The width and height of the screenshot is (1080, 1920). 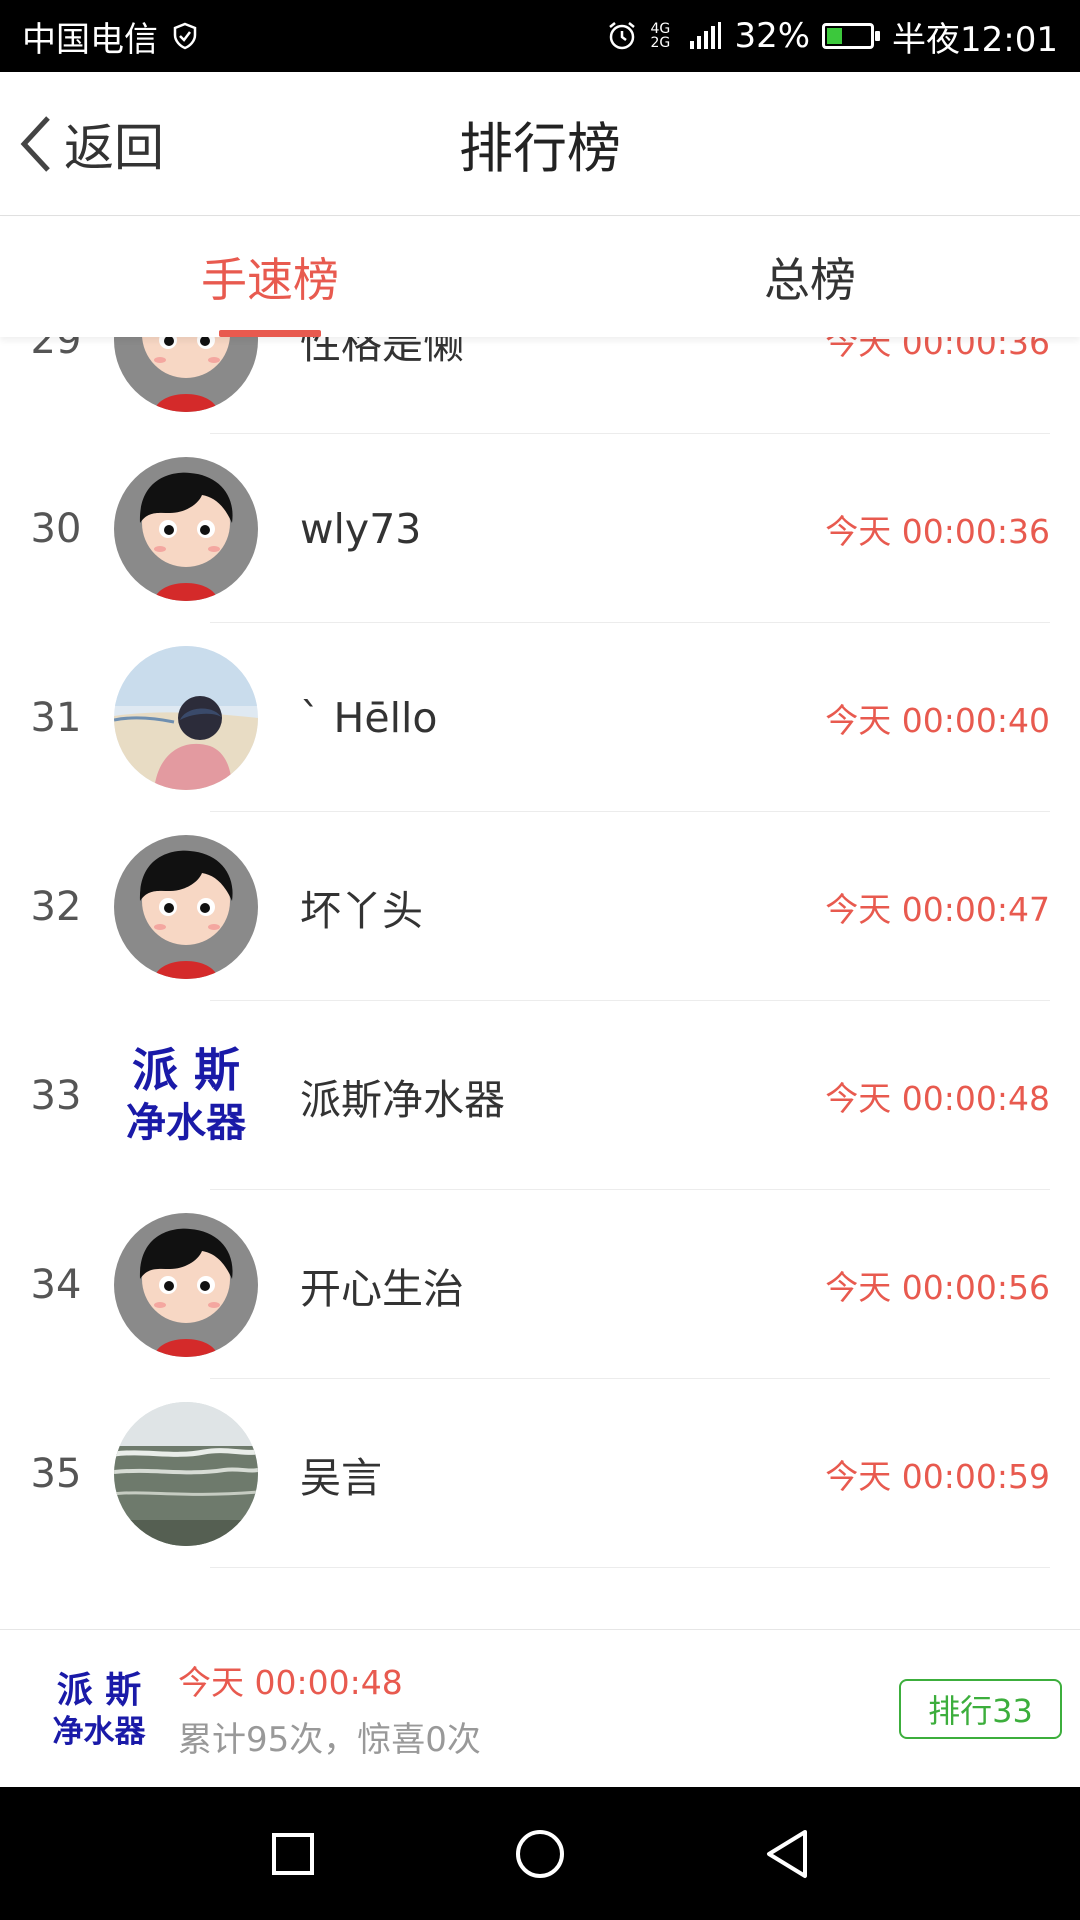 I want to click on tab-total-ranking: 总榜, so click(x=810, y=277).